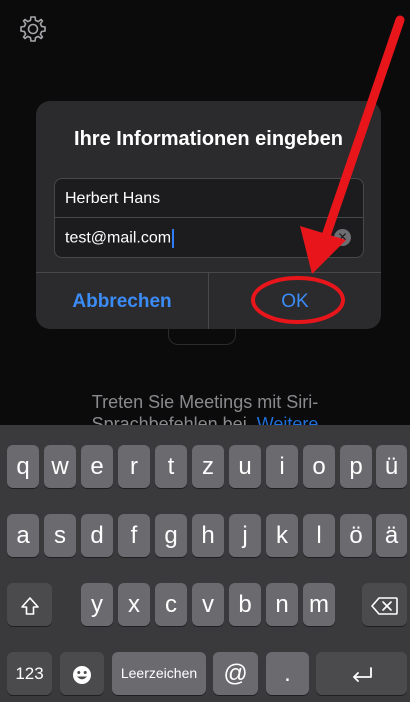  I want to click on key-q: q, so click(23, 466).